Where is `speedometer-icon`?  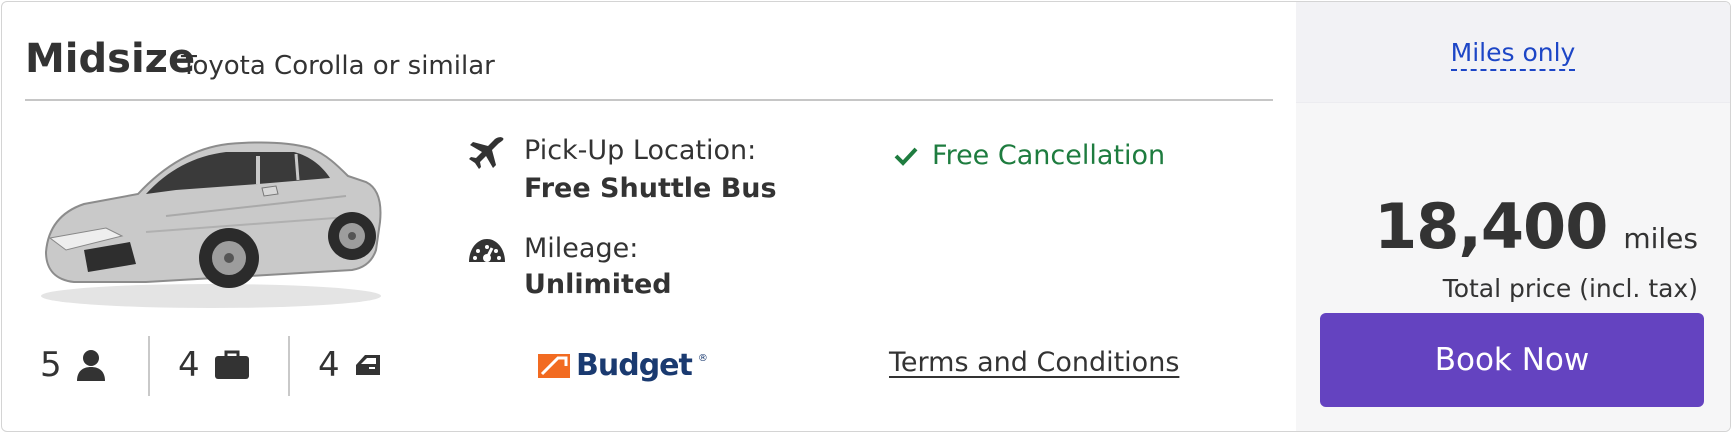
speedometer-icon is located at coordinates (487, 250).